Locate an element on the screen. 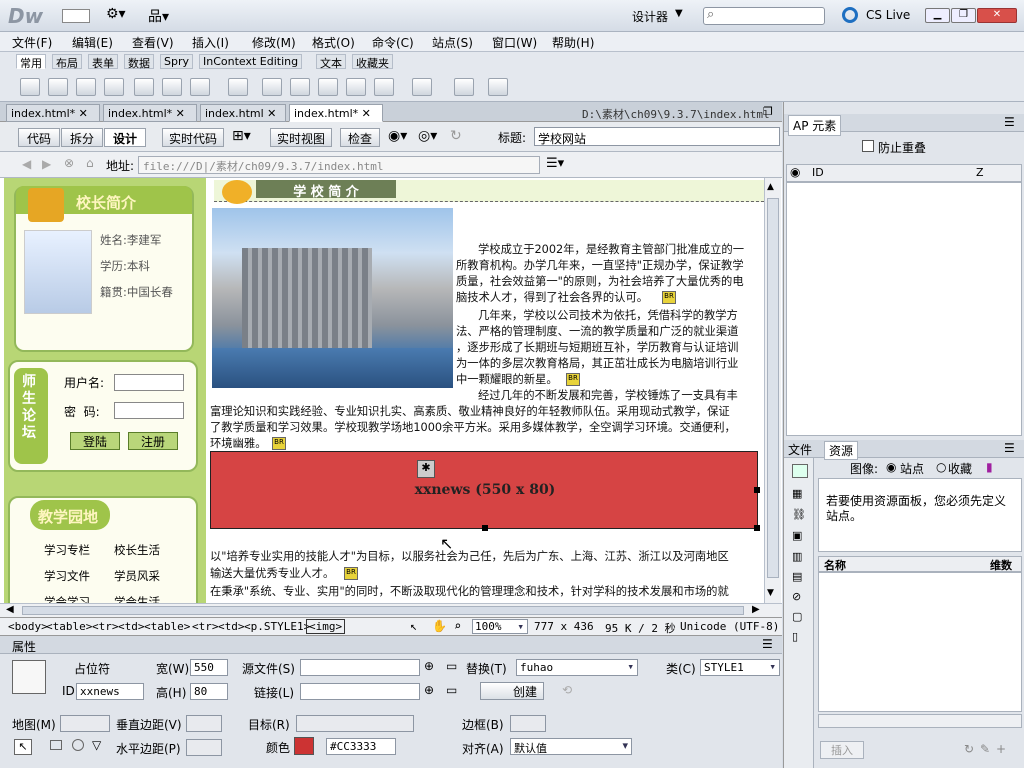  shockwave-category-icon: ▥ is located at coordinates (797, 556).